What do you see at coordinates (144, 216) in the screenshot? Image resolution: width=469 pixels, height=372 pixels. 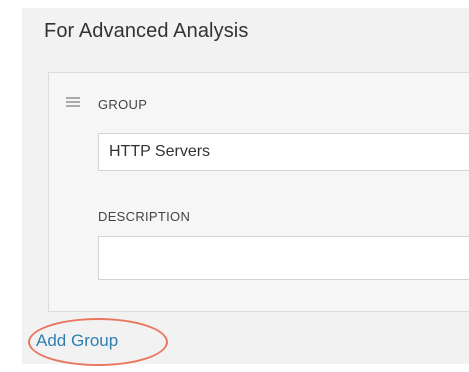 I see `description-label: DESCRIPTION` at bounding box center [144, 216].